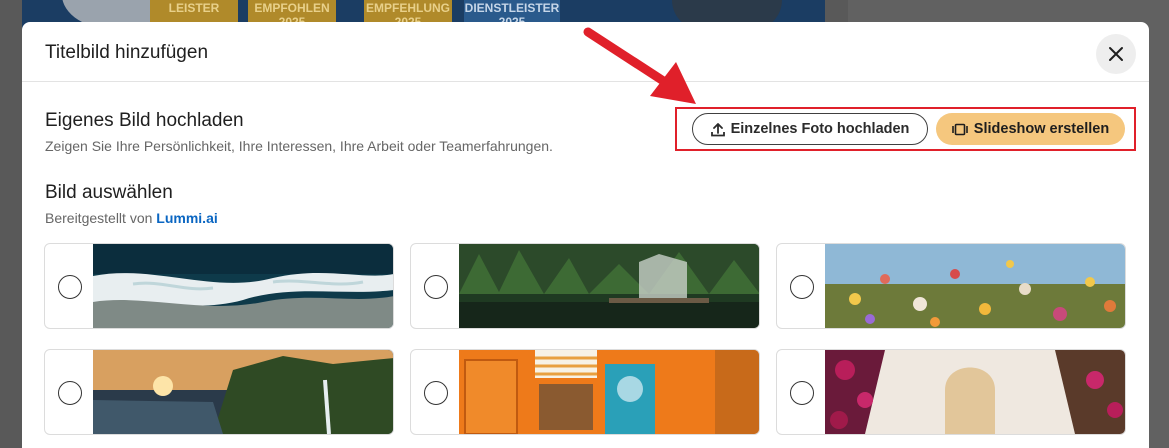 Image resolution: width=1169 pixels, height=448 pixels. What do you see at coordinates (109, 192) in the screenshot?
I see `select-section-title: Bild auswählen` at bounding box center [109, 192].